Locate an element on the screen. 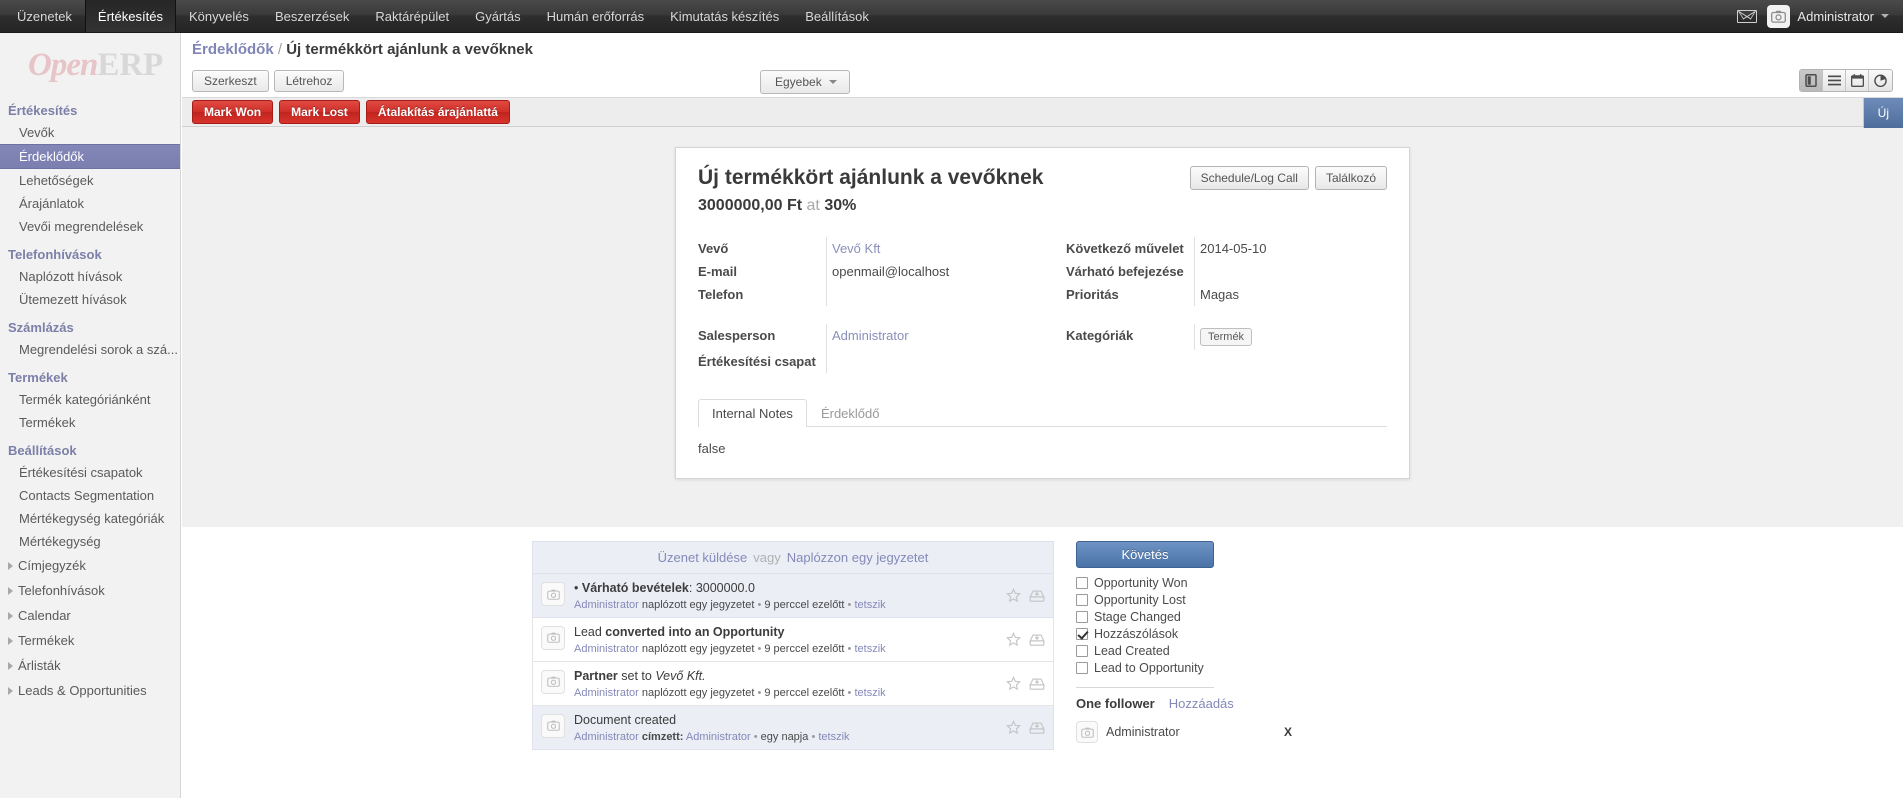  menu-item-ertekesites: Értékesítés is located at coordinates (130, 16).